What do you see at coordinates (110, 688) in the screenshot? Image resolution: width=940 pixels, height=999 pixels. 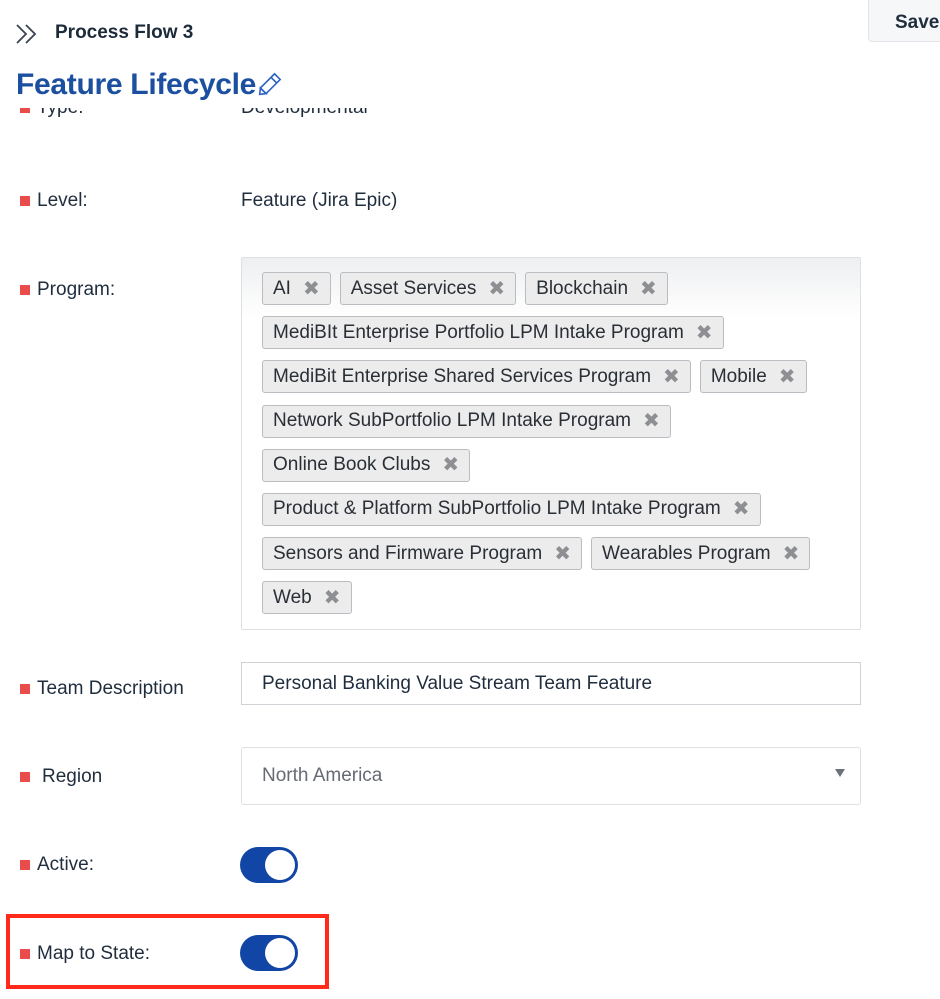 I see `team-description-label: Team Description` at bounding box center [110, 688].